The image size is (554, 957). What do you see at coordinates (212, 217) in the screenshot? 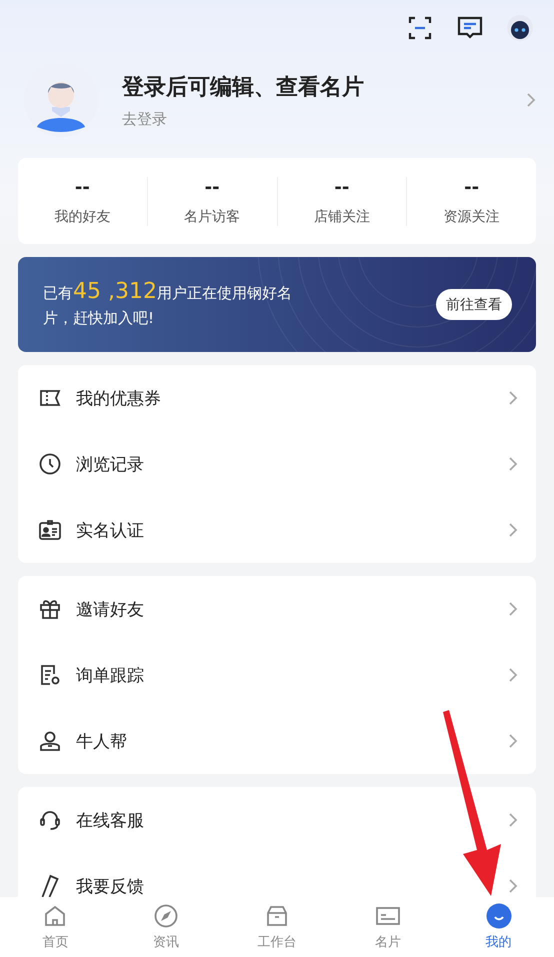
I see `stat-label: 名片访客` at bounding box center [212, 217].